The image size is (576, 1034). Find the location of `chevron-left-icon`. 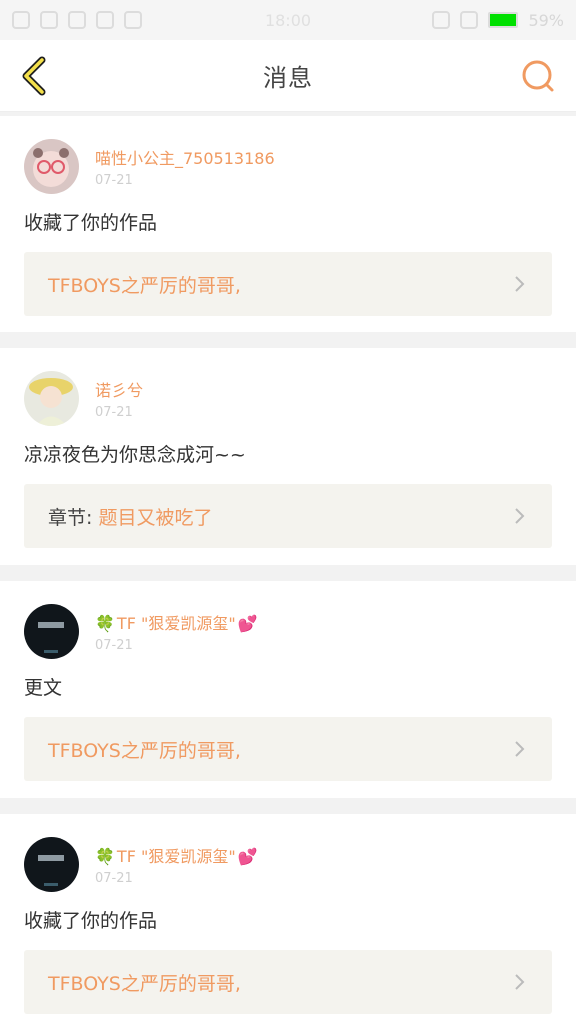

chevron-left-icon is located at coordinates (34, 76).